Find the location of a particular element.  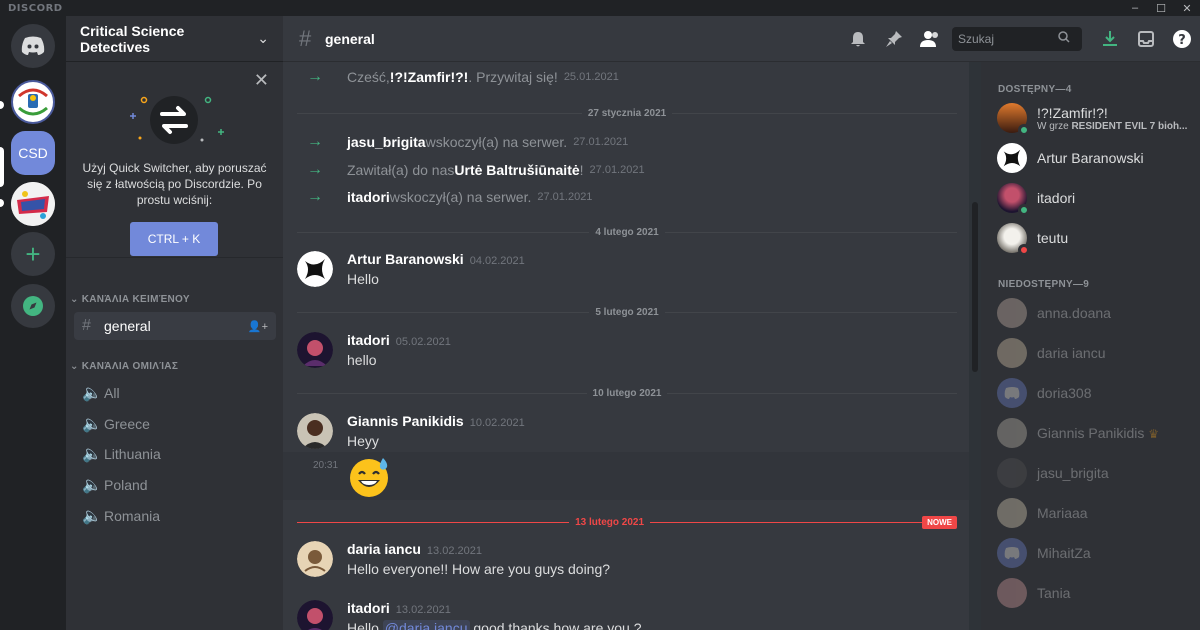

member-item: Giannis Panikidis ♛ is located at coordinates (1097, 433).